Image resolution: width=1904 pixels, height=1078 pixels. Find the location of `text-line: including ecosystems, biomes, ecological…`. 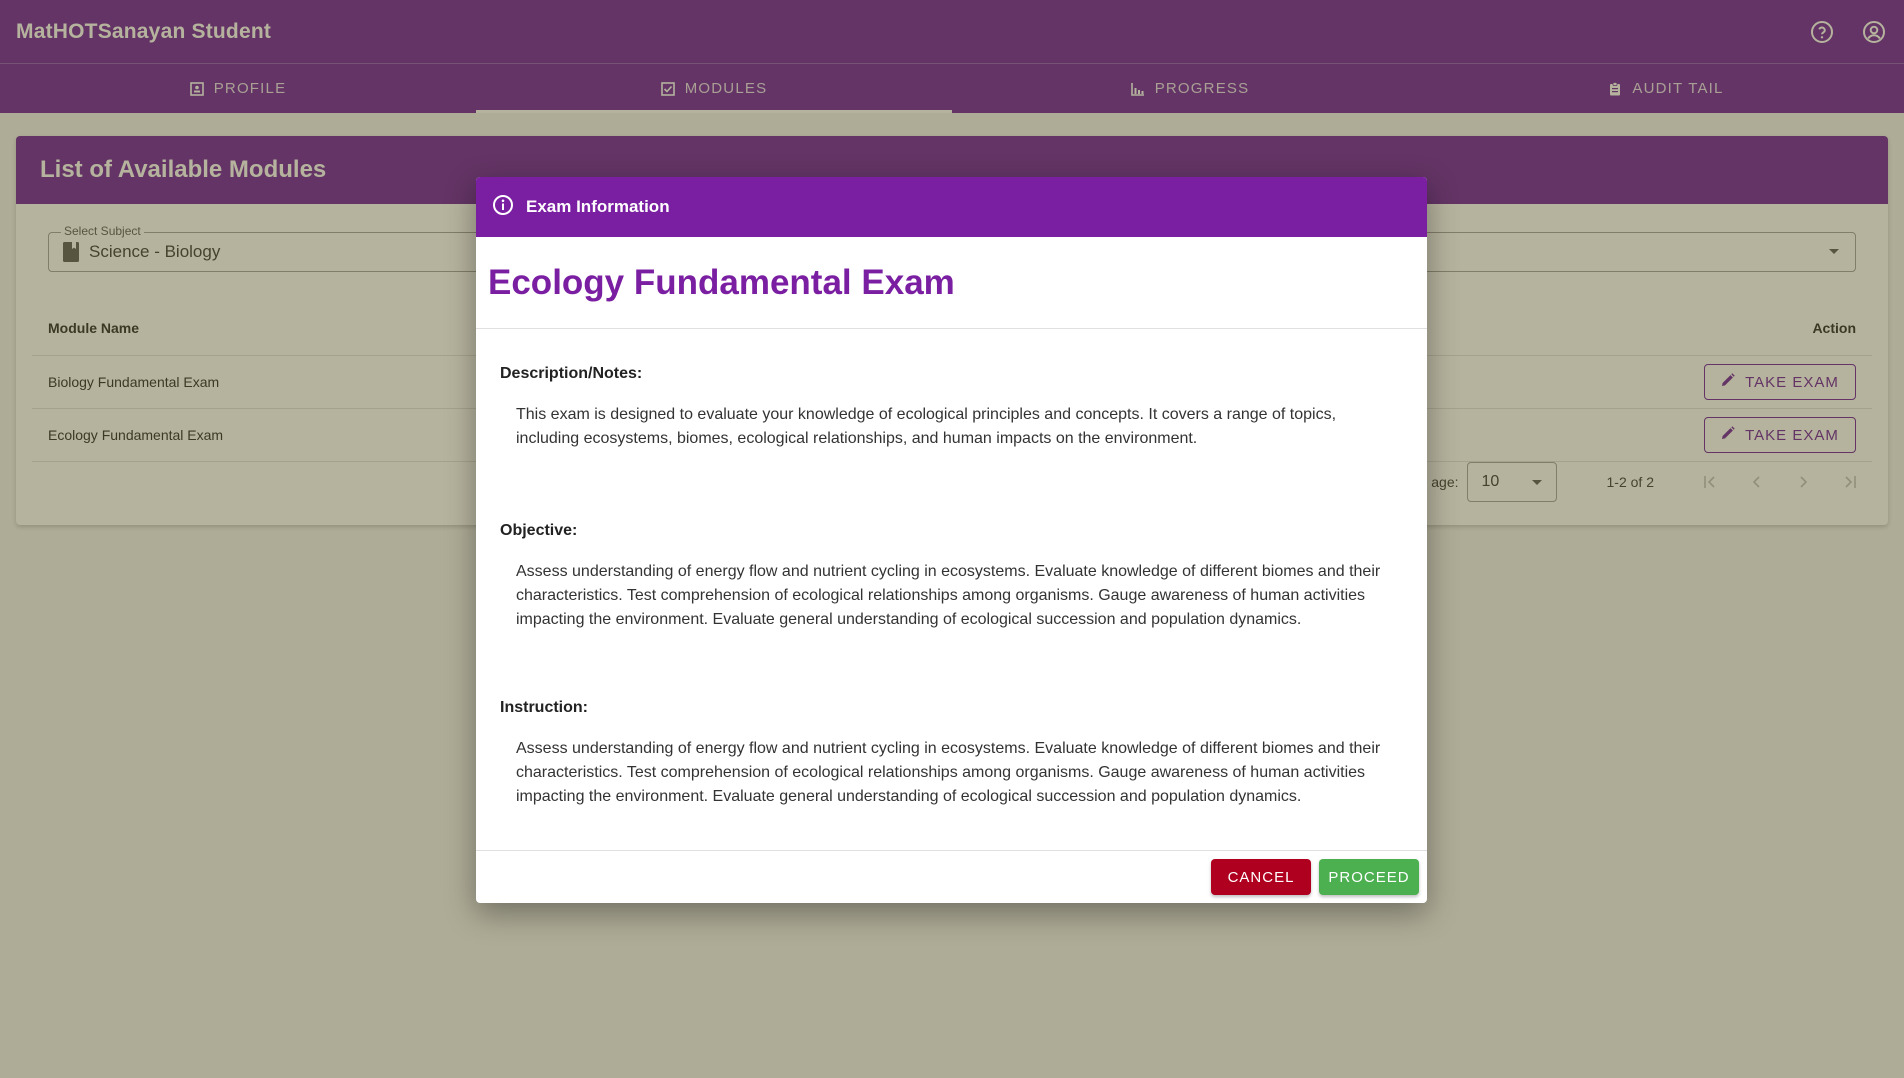

text-line: including ecosystems, biomes, ecological… is located at coordinates (857, 438).